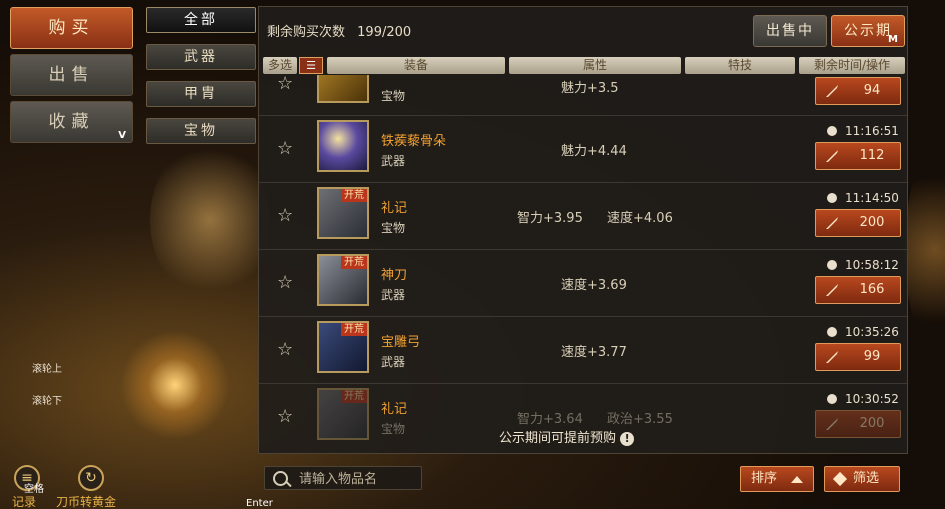 This screenshot has height=509, width=945. What do you see at coordinates (343, 89) in the screenshot?
I see `chest-icon` at bounding box center [343, 89].